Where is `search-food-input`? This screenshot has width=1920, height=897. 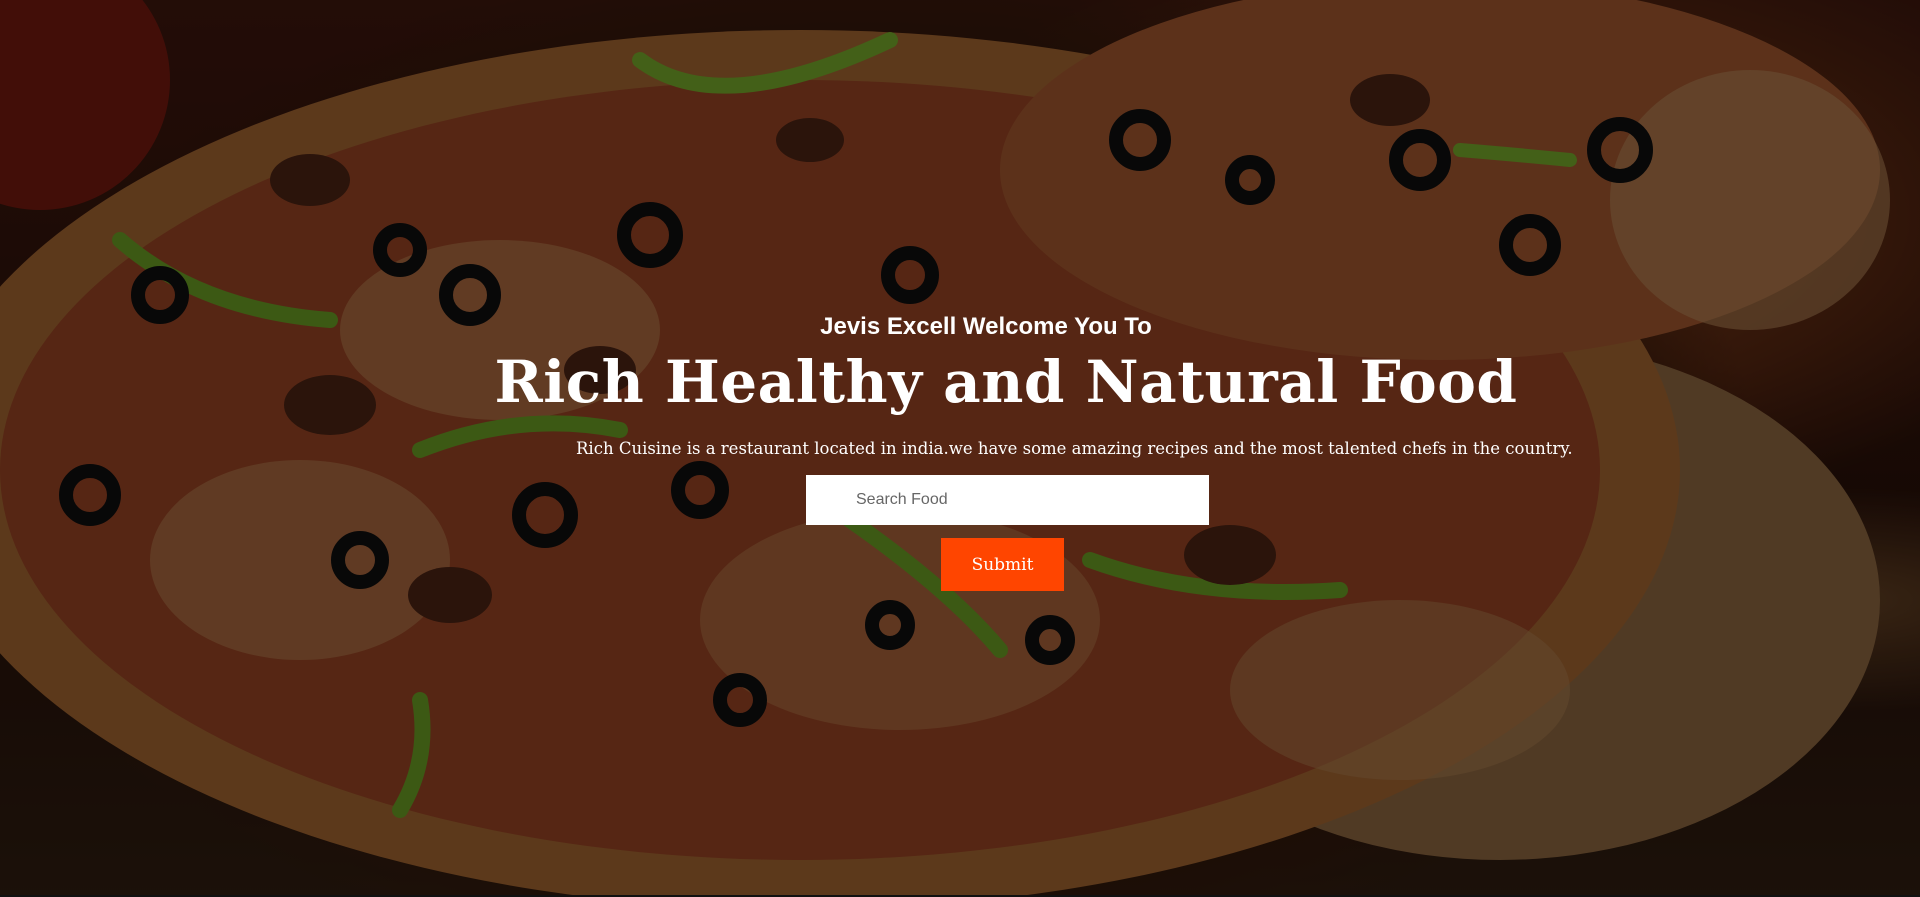 search-food-input is located at coordinates (1007, 500).